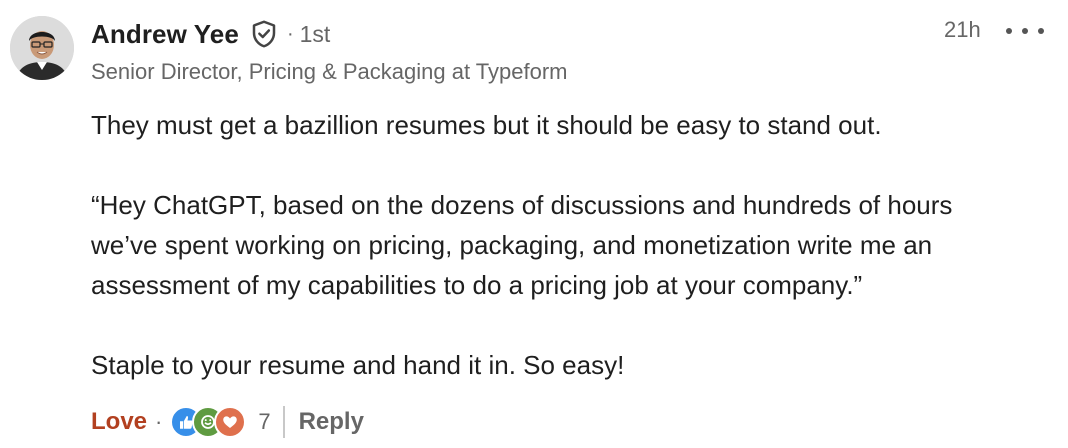 The width and height of the screenshot is (1068, 448). I want to click on comment-actions: Love · 7 Reply, so click(227, 422).